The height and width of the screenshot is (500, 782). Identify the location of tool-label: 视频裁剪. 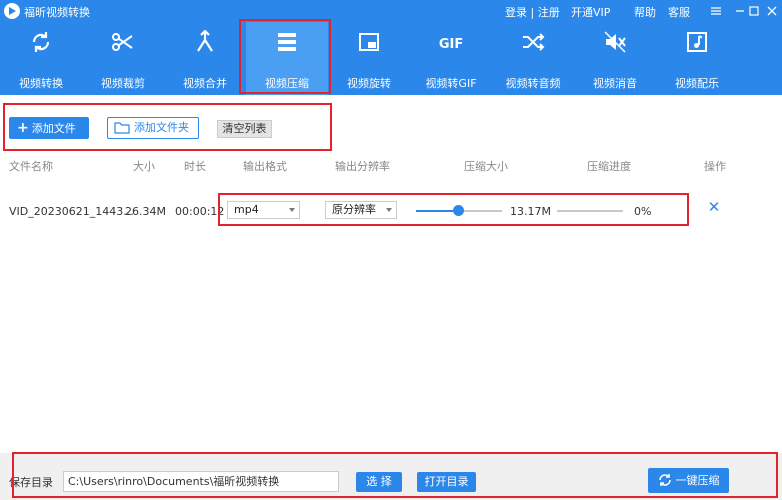
(123, 83).